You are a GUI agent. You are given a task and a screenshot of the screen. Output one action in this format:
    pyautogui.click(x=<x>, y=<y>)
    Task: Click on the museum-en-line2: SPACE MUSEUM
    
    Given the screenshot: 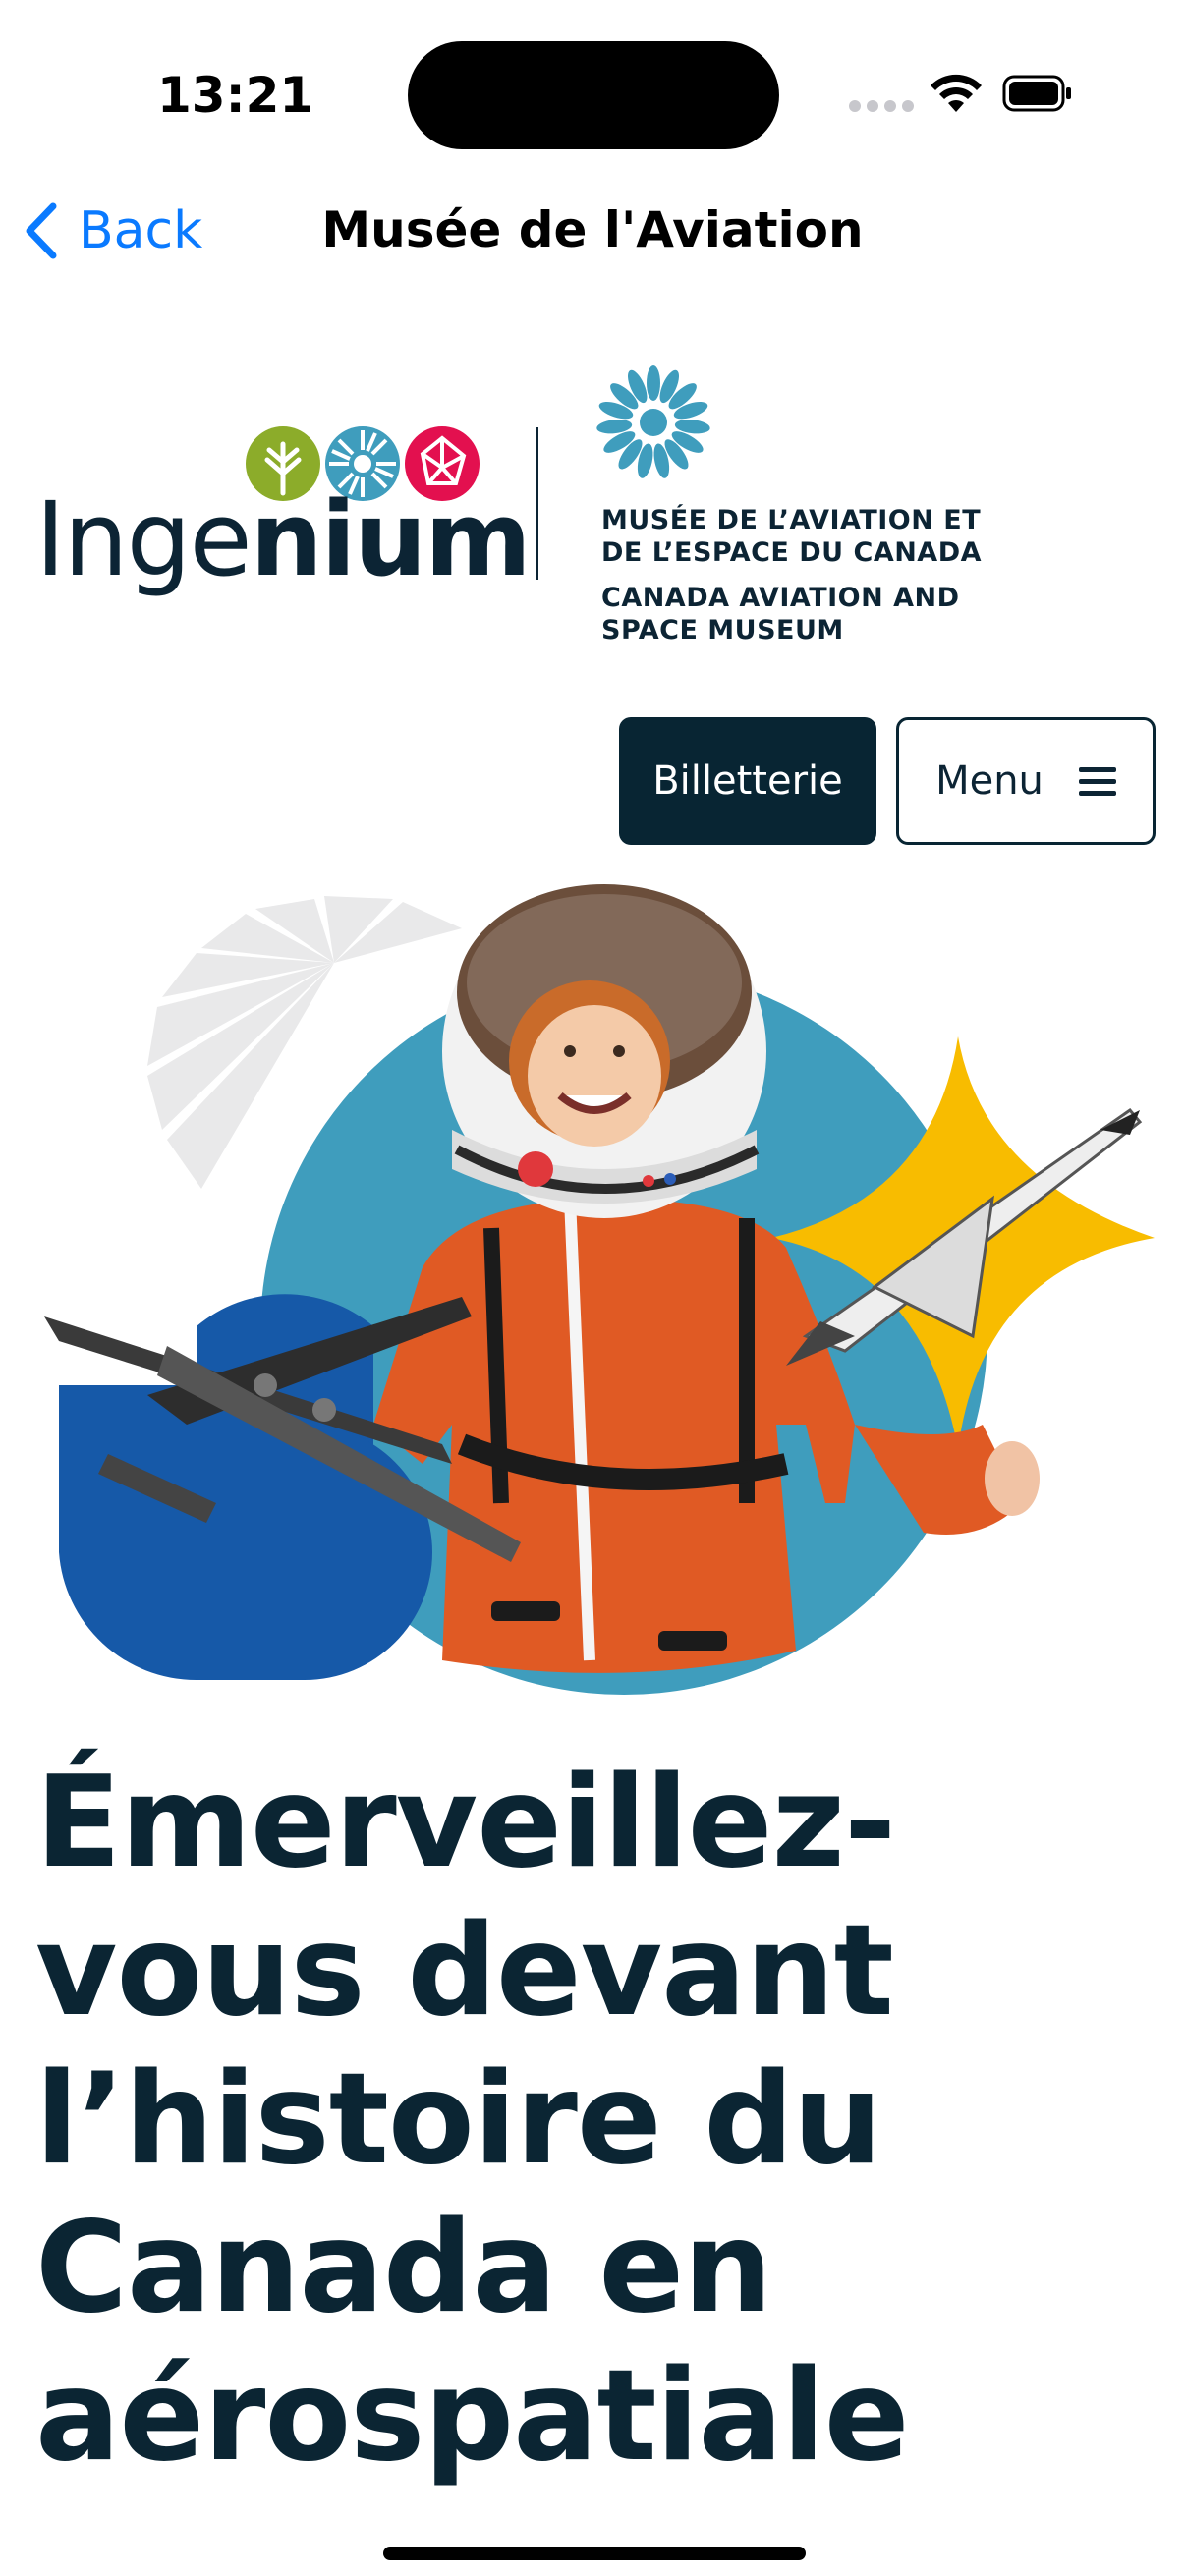 What is the action you would take?
    pyautogui.click(x=722, y=630)
    